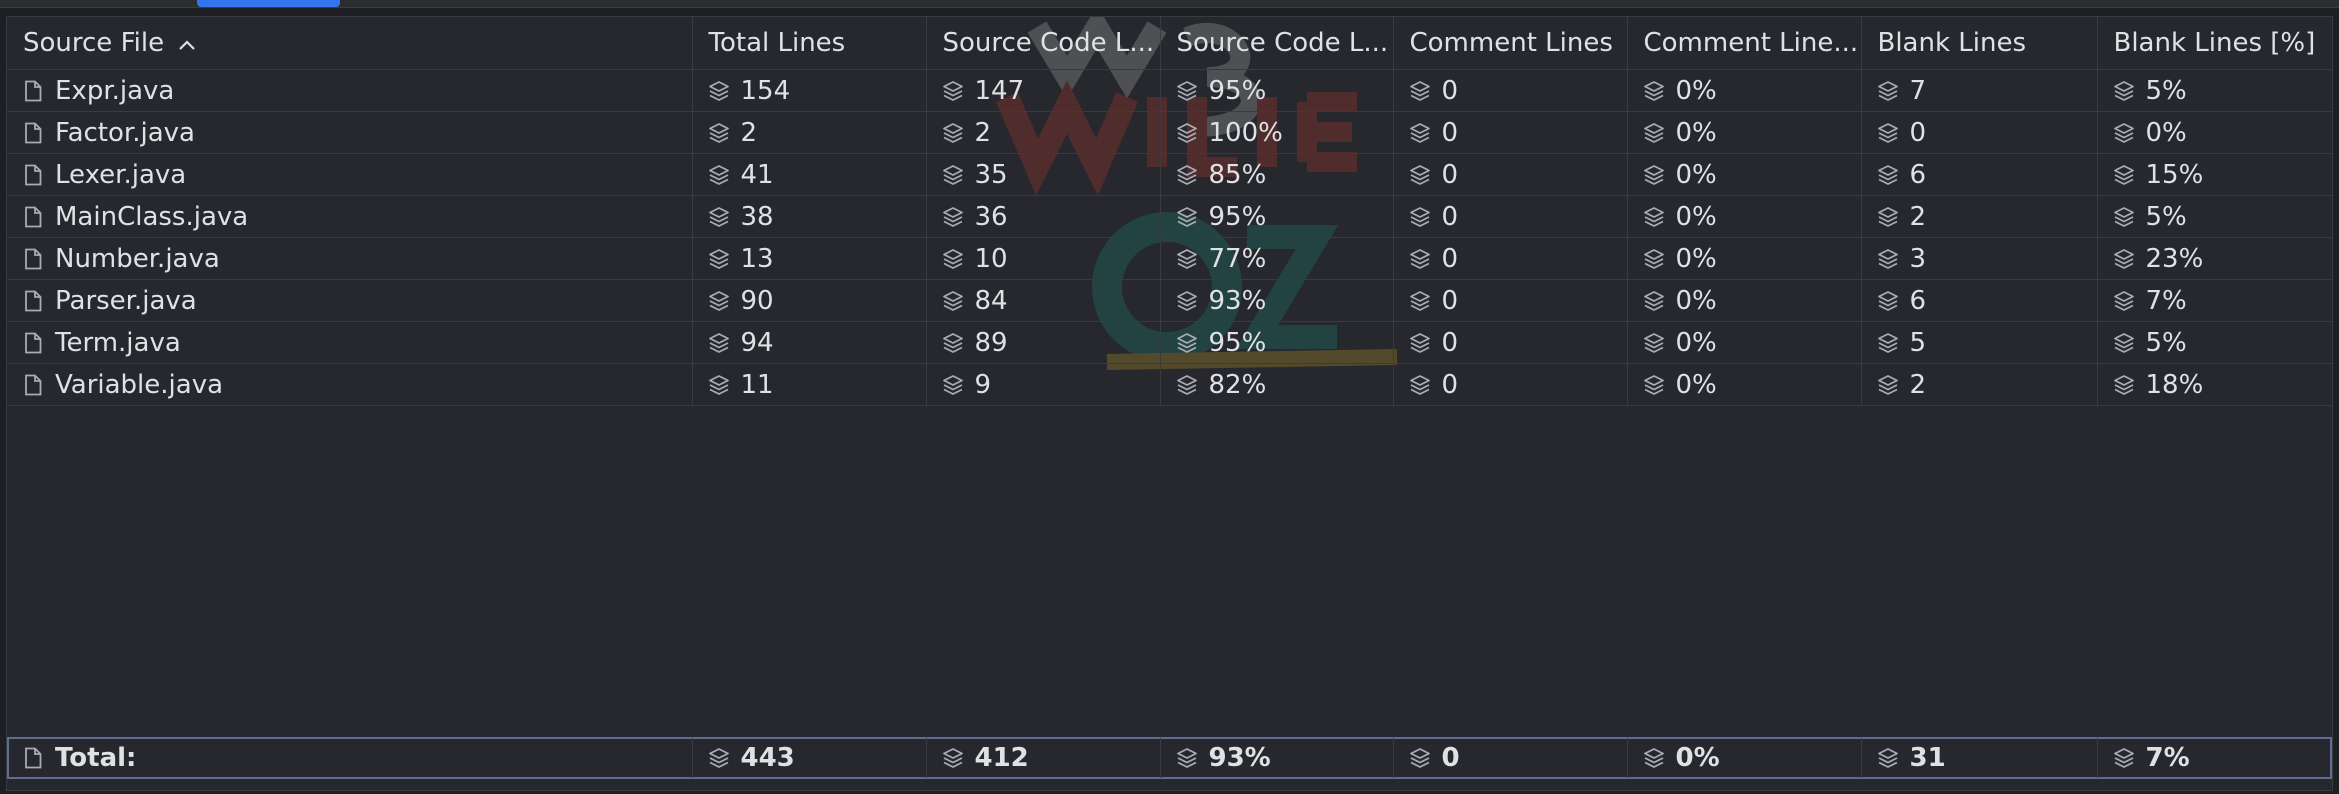  What do you see at coordinates (1043, 216) in the screenshot?
I see `cell-source-code-lines: 36` at bounding box center [1043, 216].